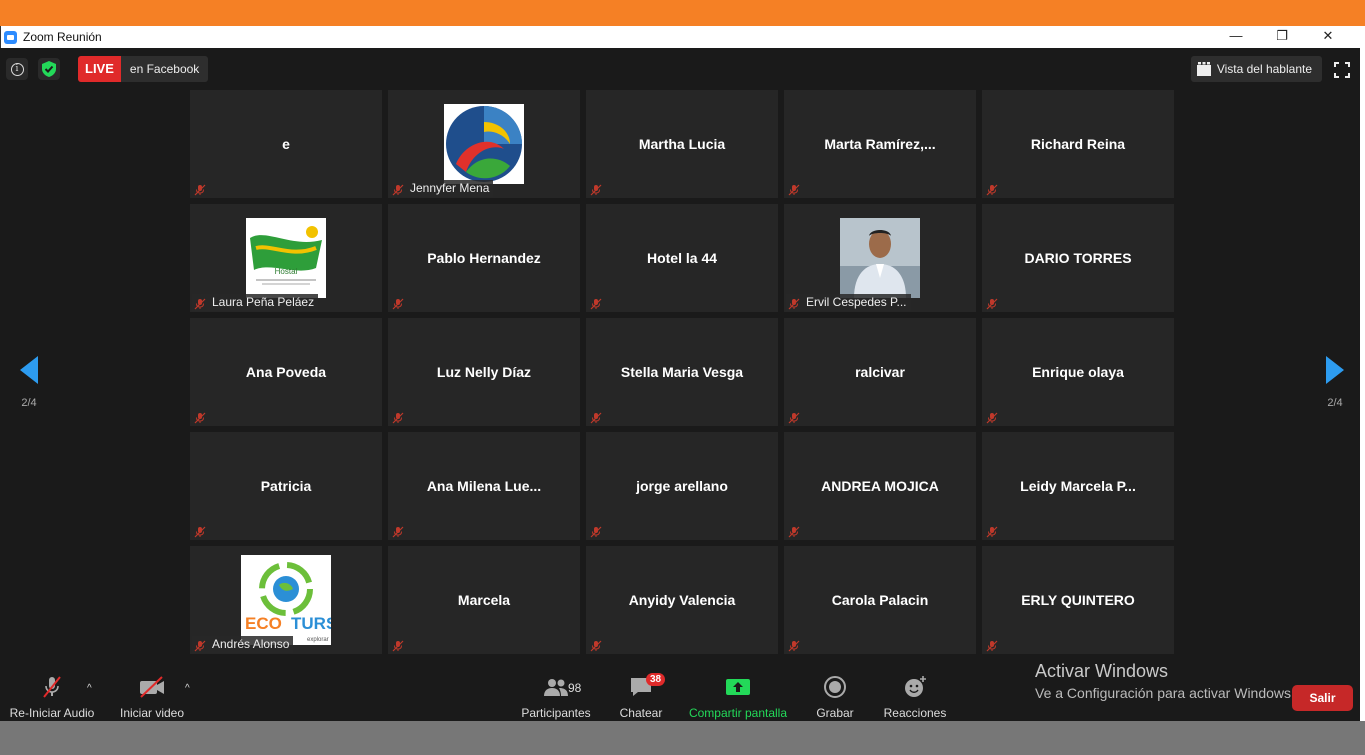 Image resolution: width=1365 pixels, height=755 pixels. Describe the element at coordinates (62, 37) in the screenshot. I see `window-title: Zoom Reunión` at that location.